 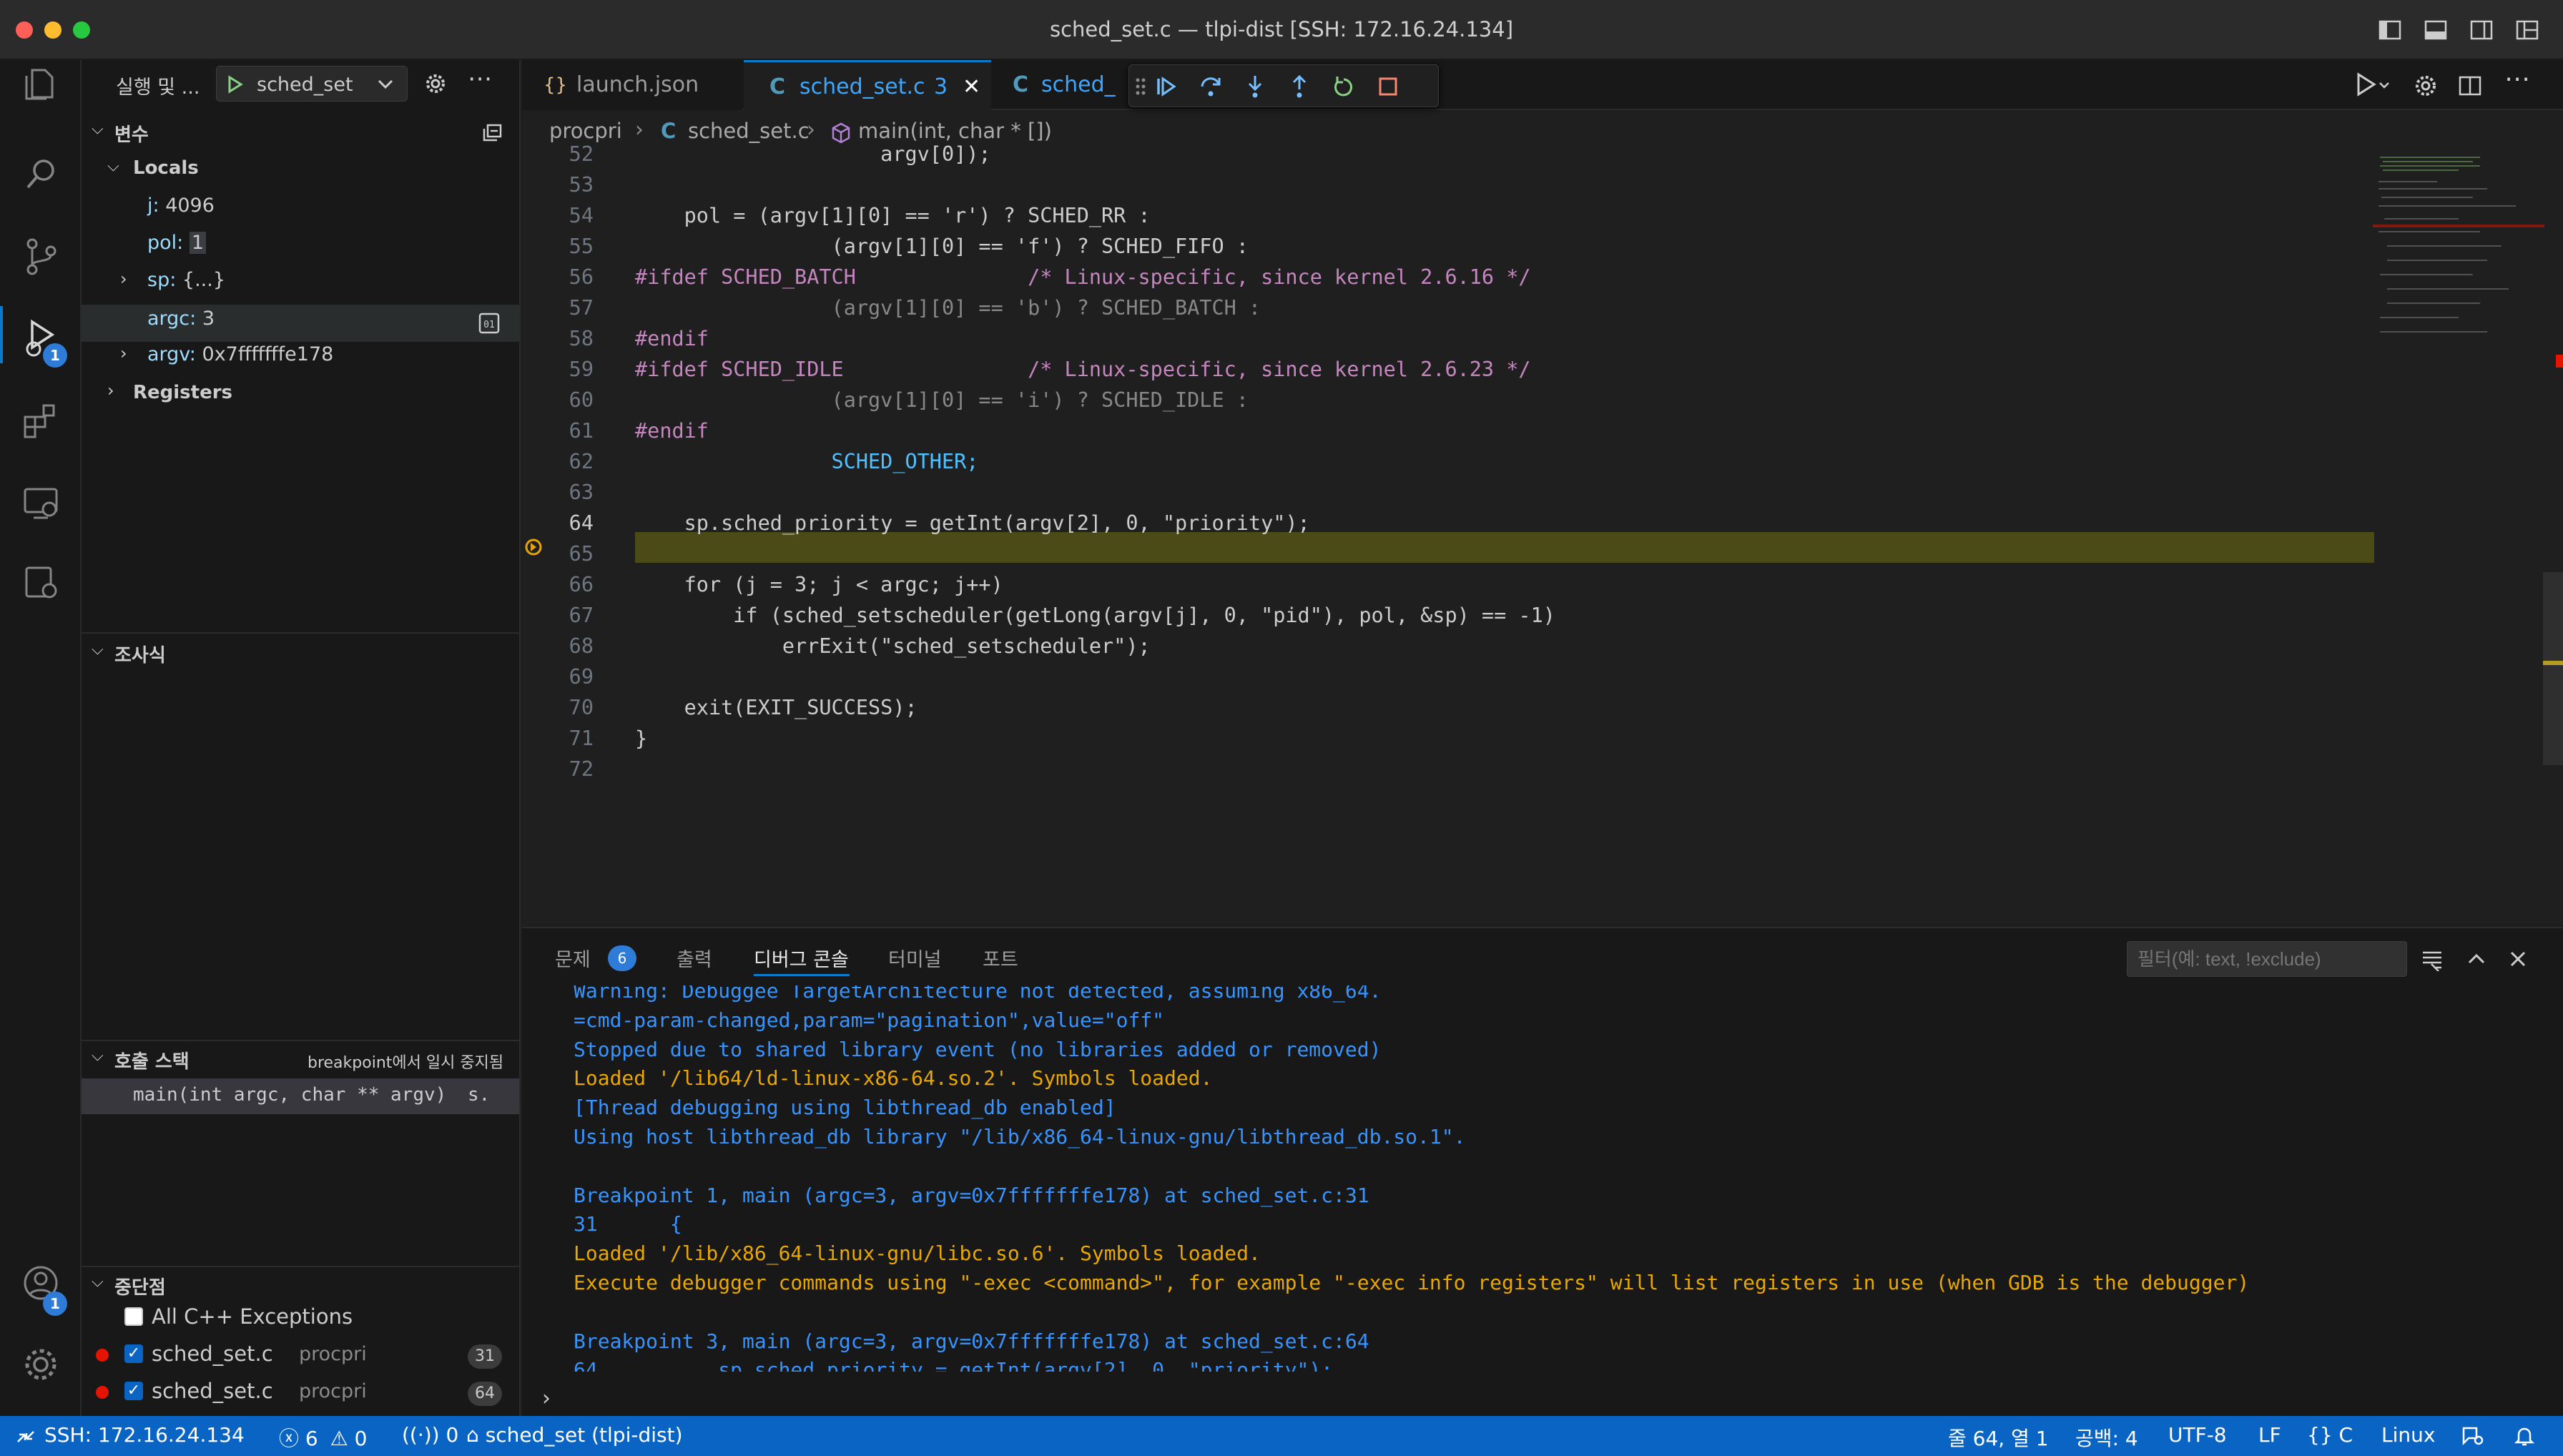 I want to click on problems-status: ⓧ 6 ⚠ 0, so click(x=324, y=1437).